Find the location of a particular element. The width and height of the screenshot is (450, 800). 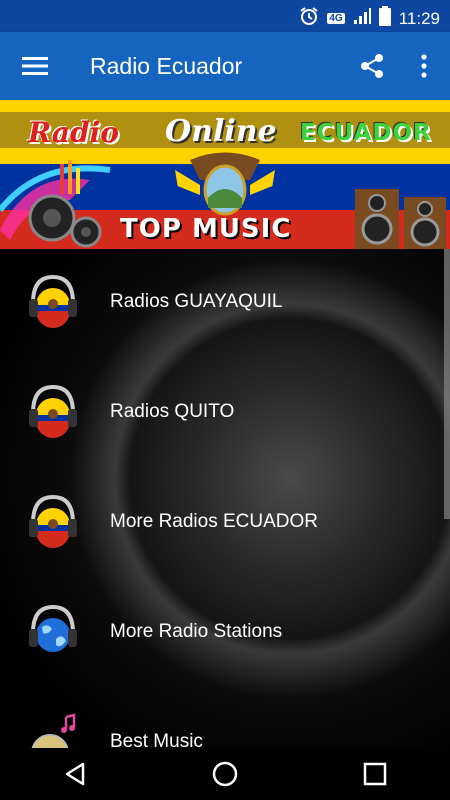

list-item-label: More Radios ECUADOR is located at coordinates (214, 521).